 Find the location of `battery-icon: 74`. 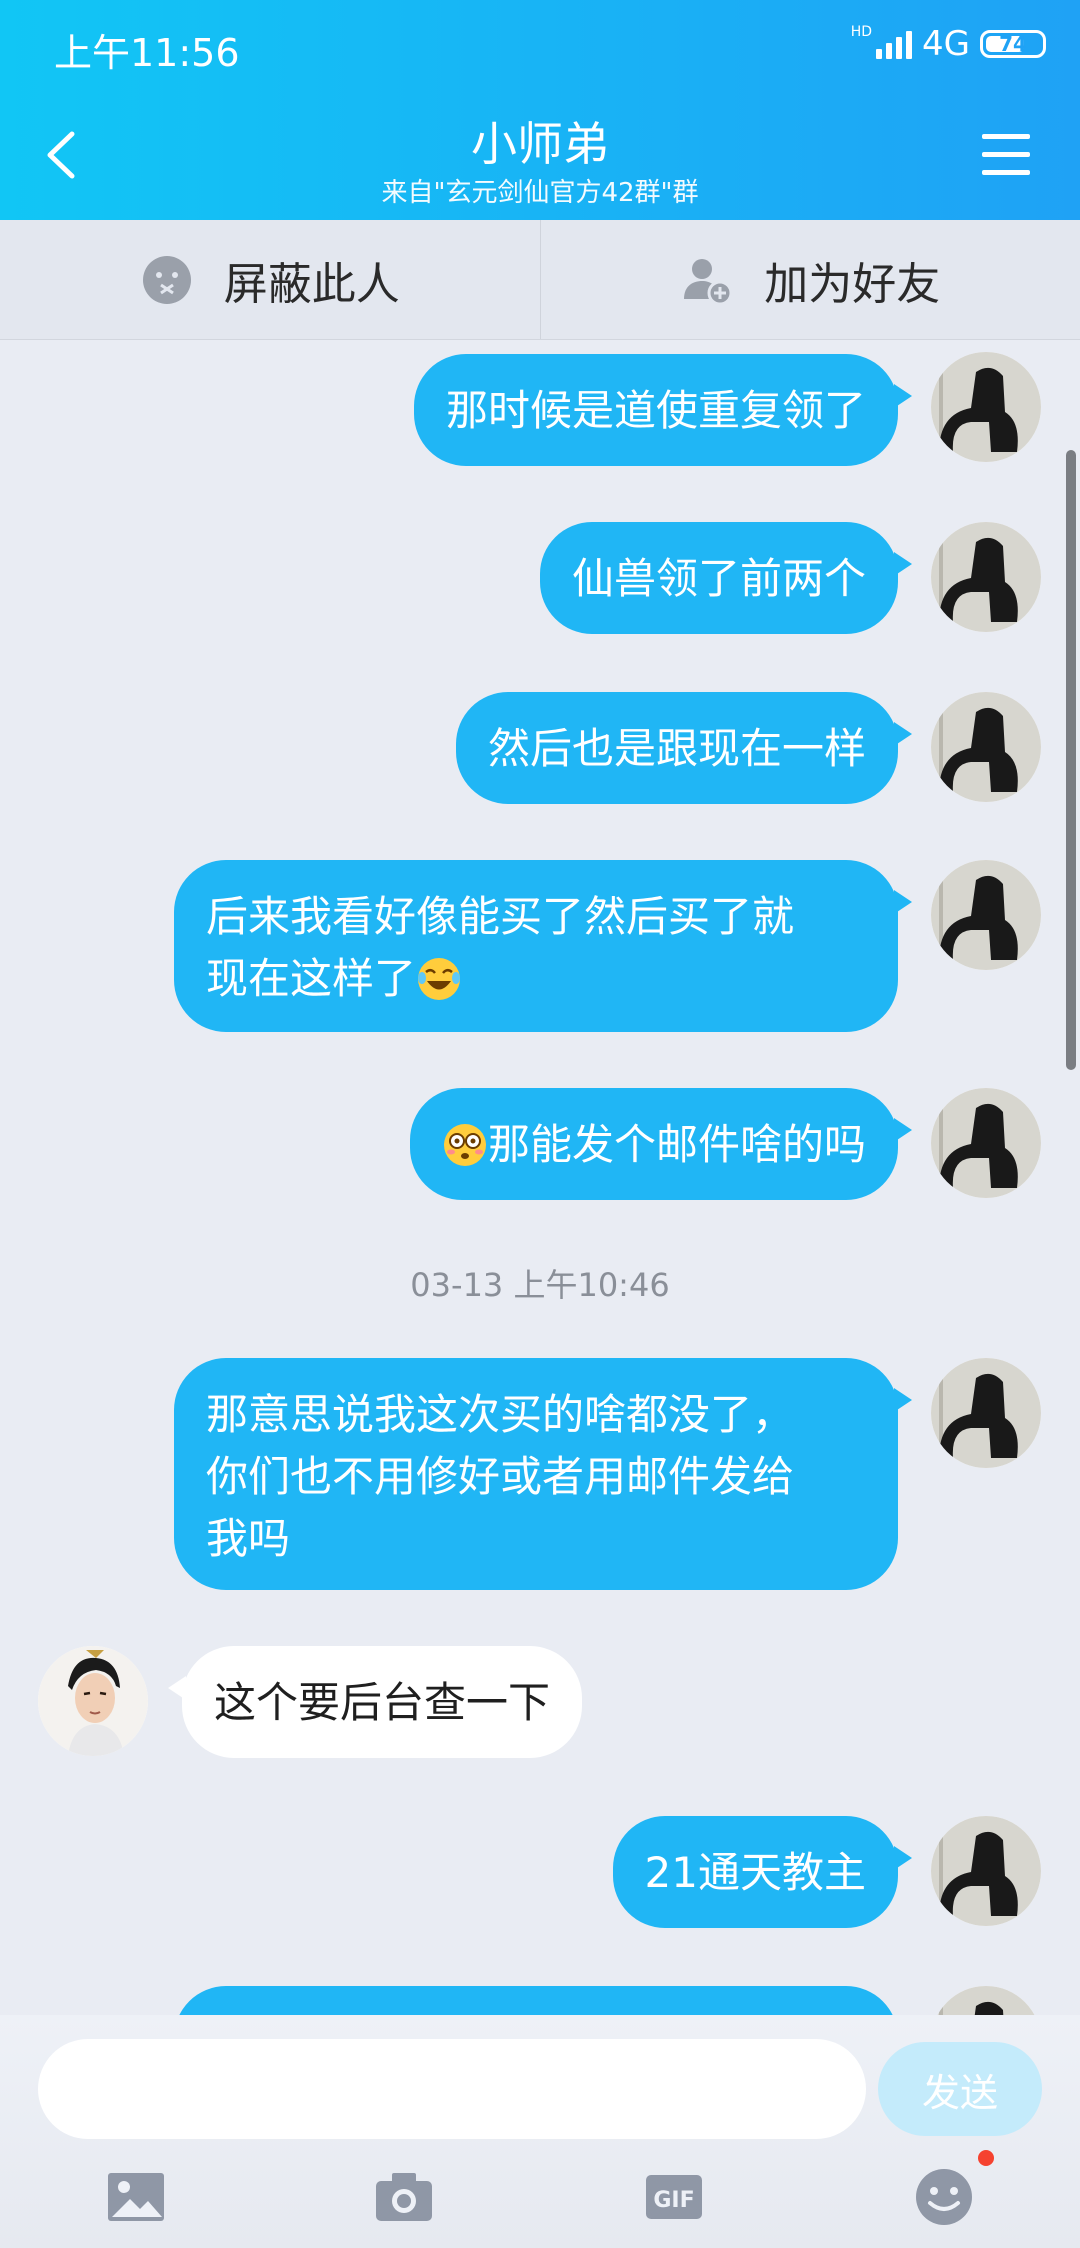

battery-icon: 74 is located at coordinates (1013, 44).